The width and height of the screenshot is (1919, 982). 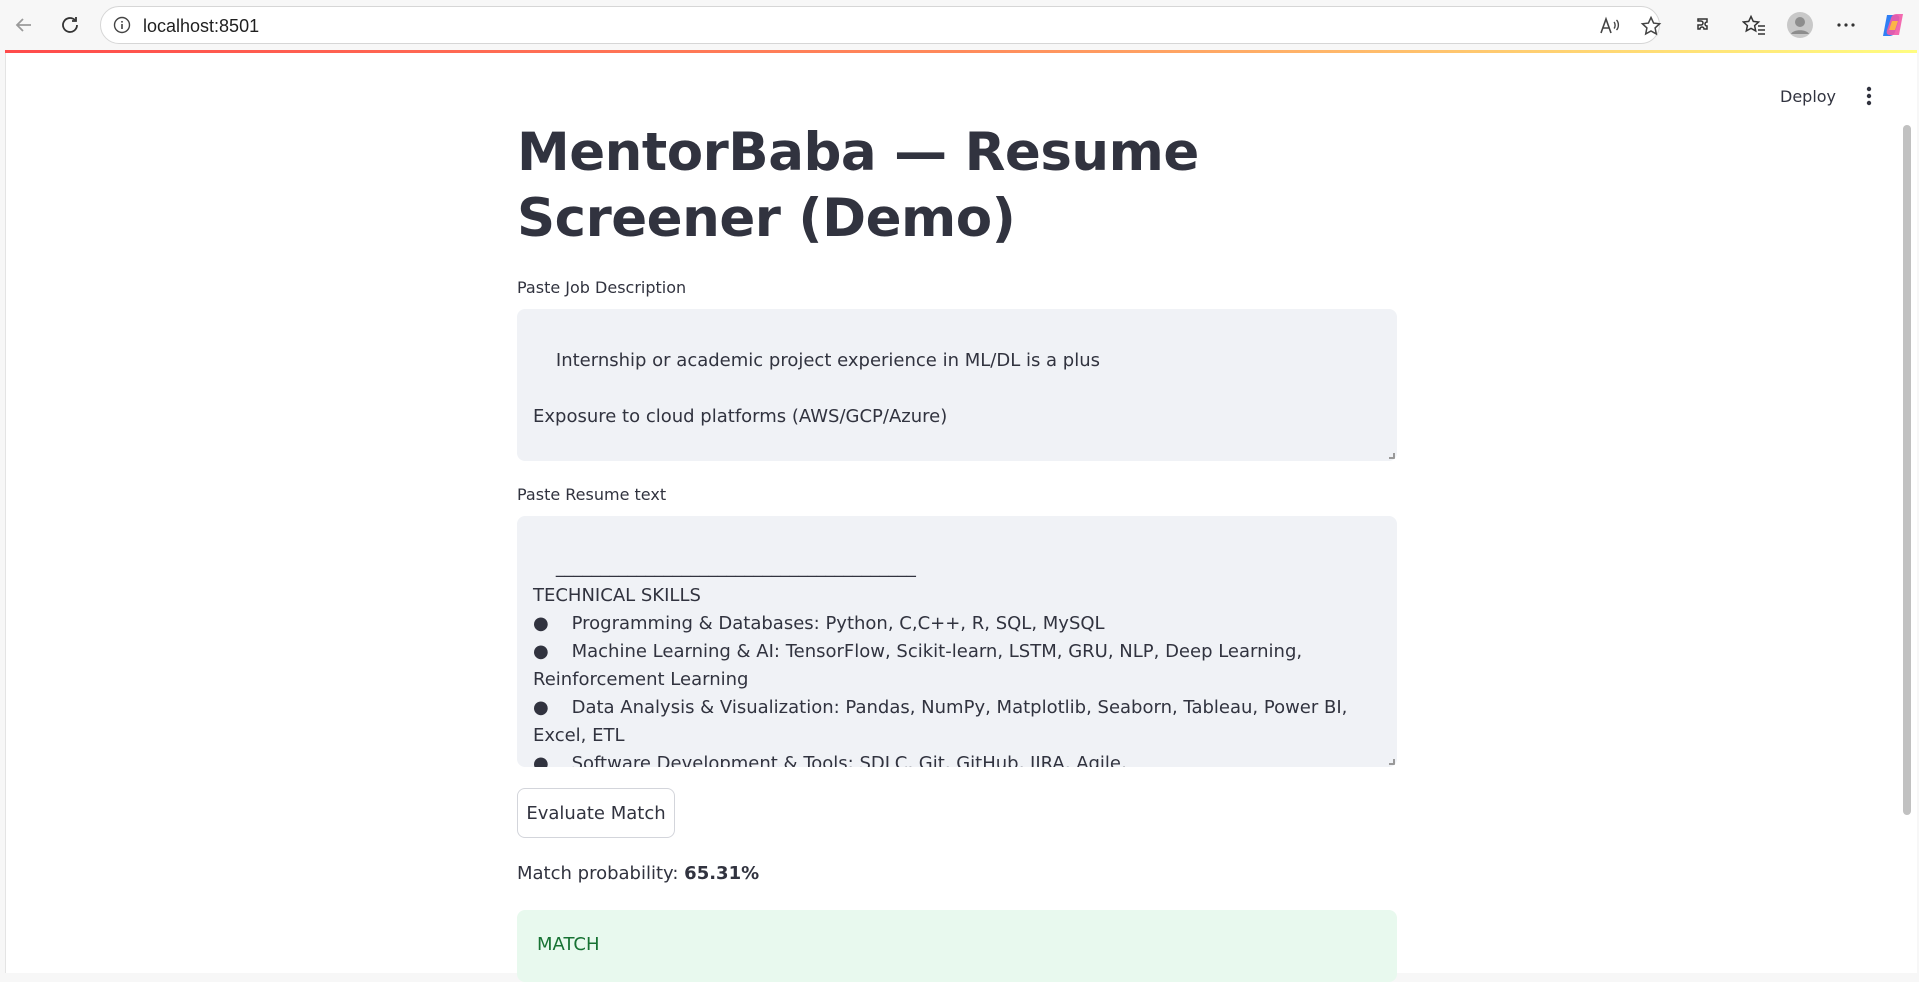 What do you see at coordinates (722, 873) in the screenshot?
I see `match-probability-value: 65.31%` at bounding box center [722, 873].